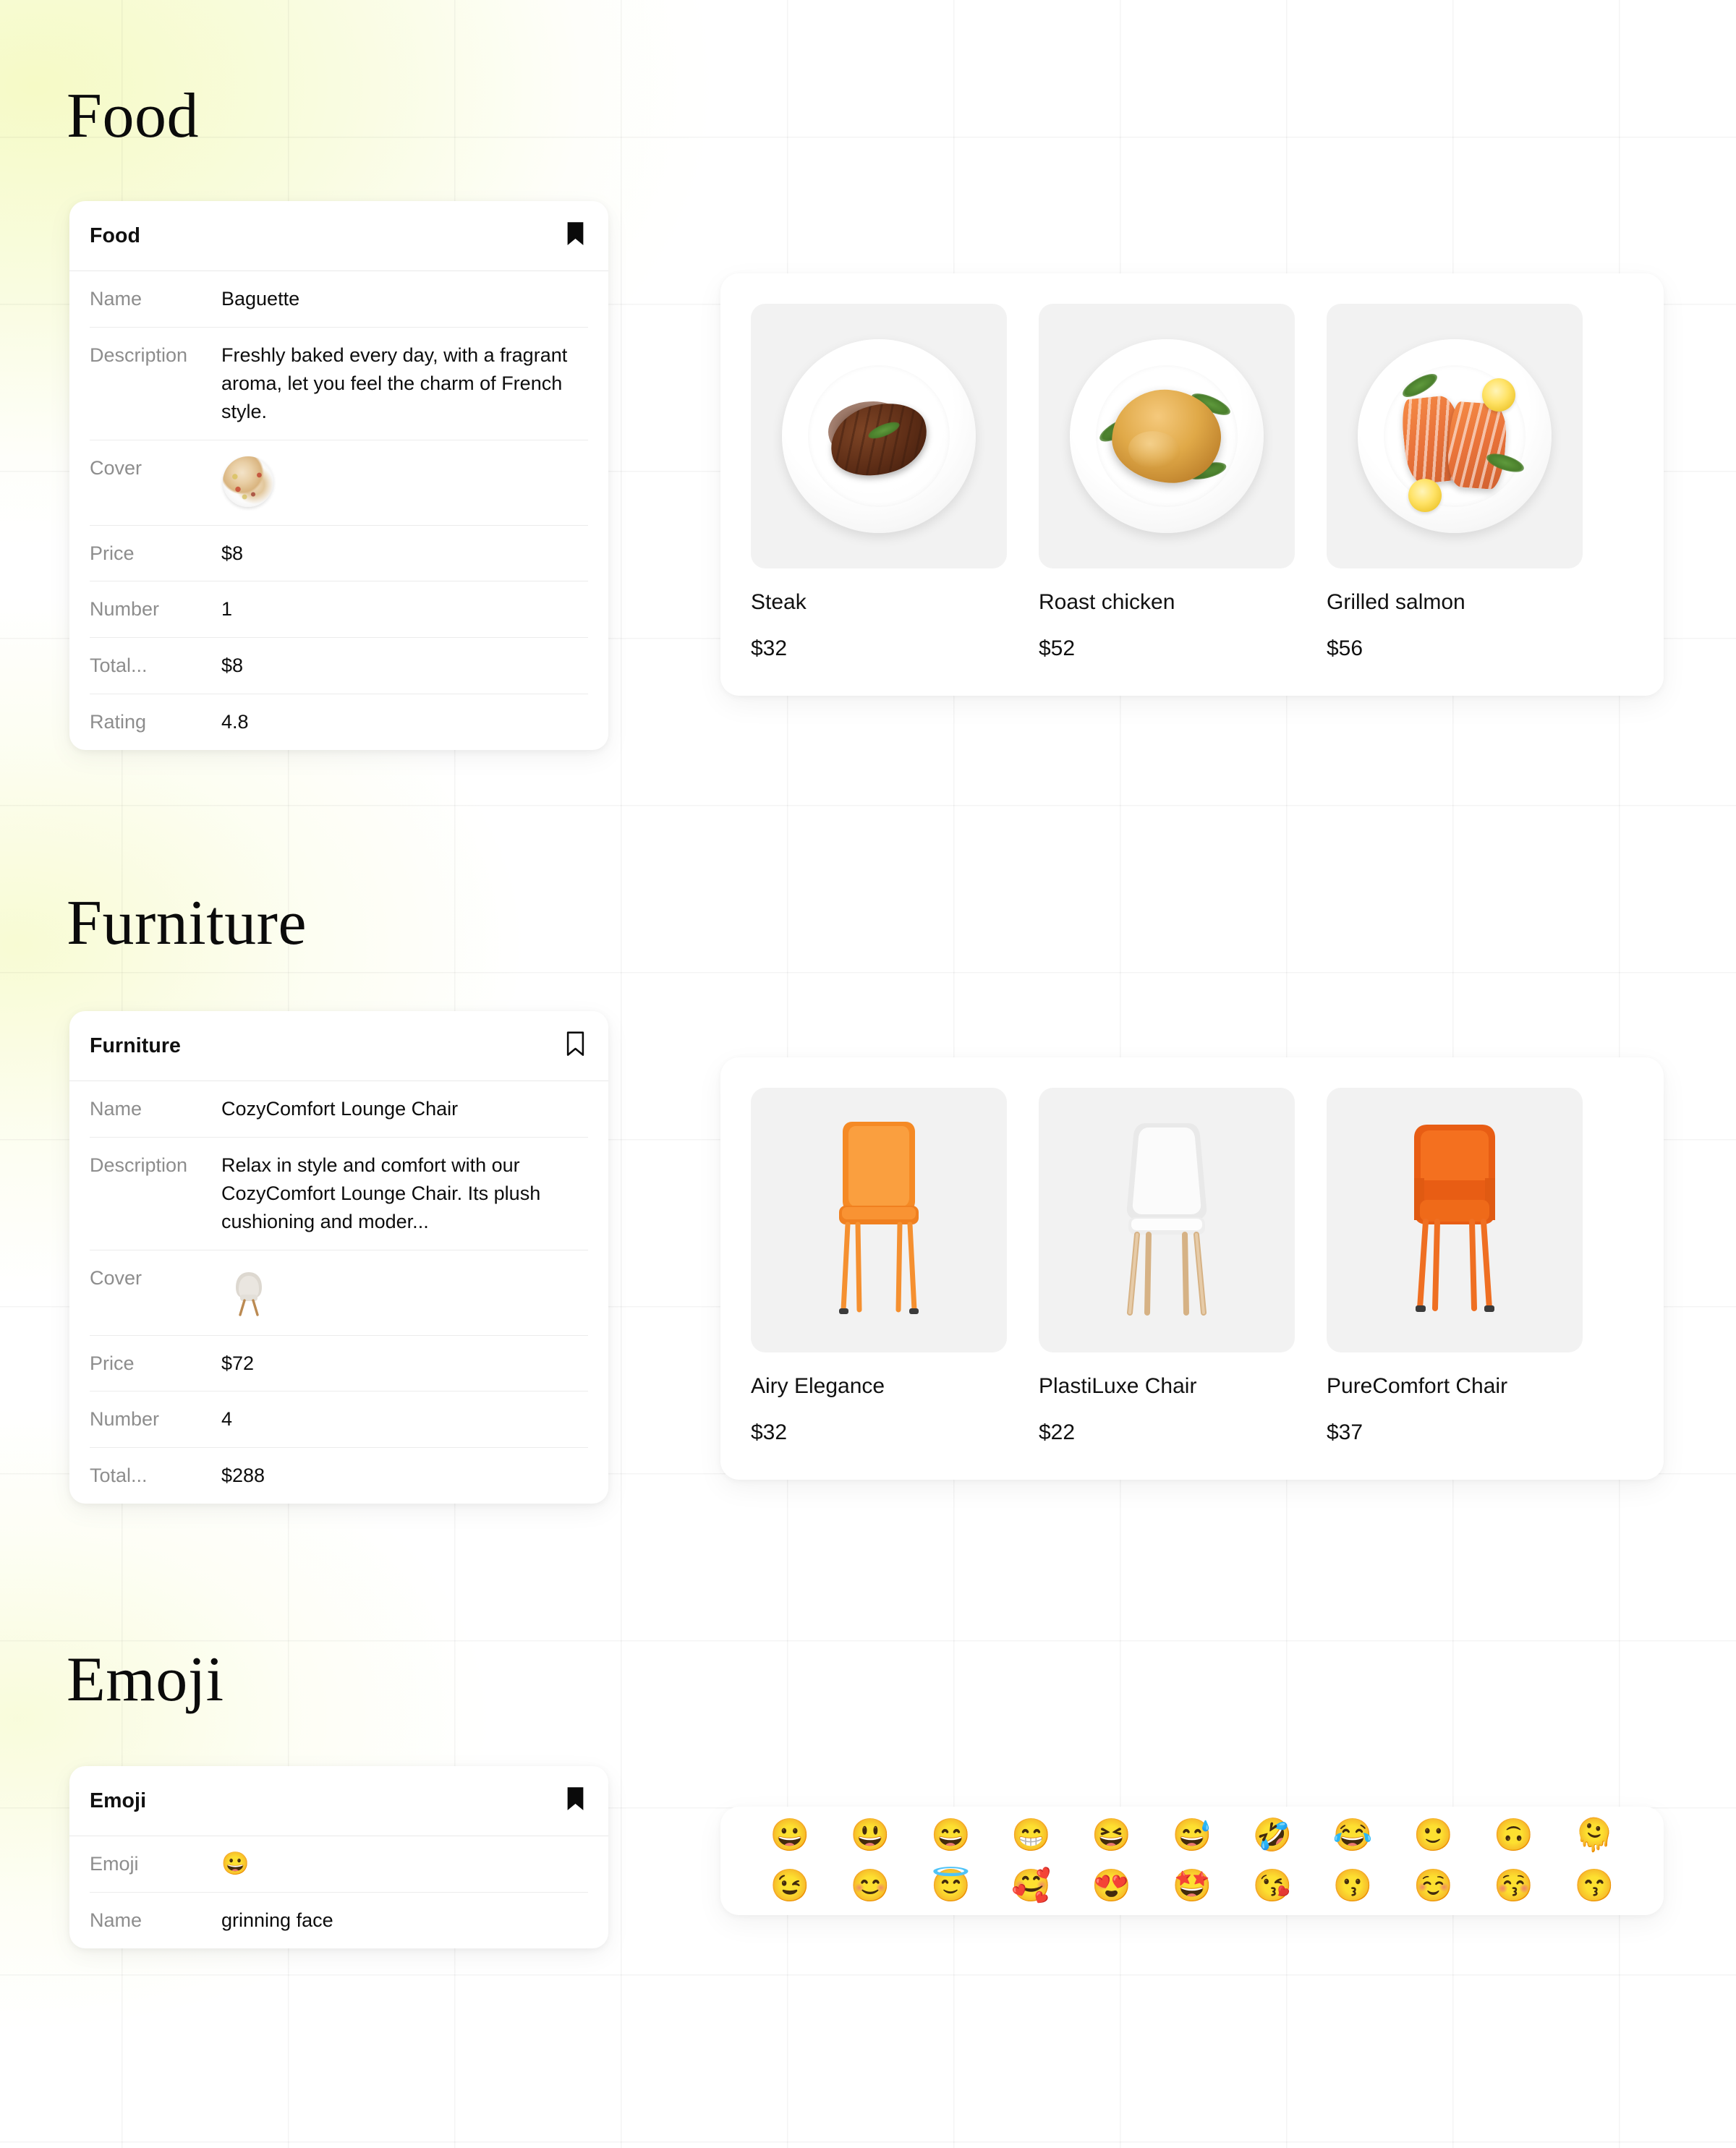 The image size is (1736, 2148). I want to click on furniture-card-header: Furniture, so click(338, 1046).